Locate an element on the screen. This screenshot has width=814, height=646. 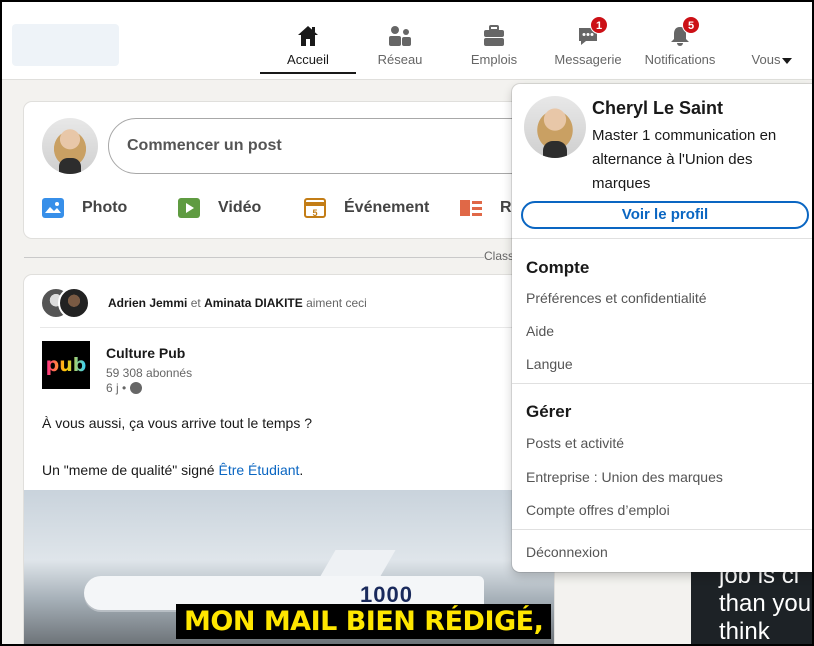
nav-network-label: Réseau is located at coordinates (400, 59).